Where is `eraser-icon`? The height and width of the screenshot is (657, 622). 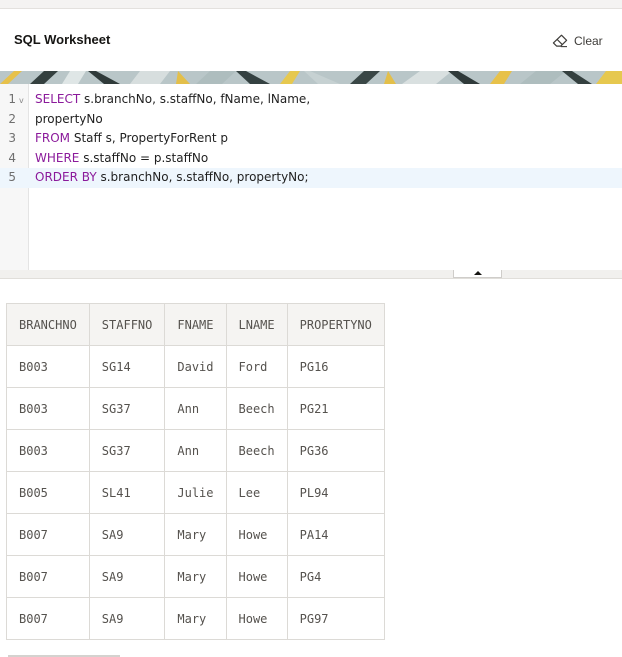 eraser-icon is located at coordinates (560, 41).